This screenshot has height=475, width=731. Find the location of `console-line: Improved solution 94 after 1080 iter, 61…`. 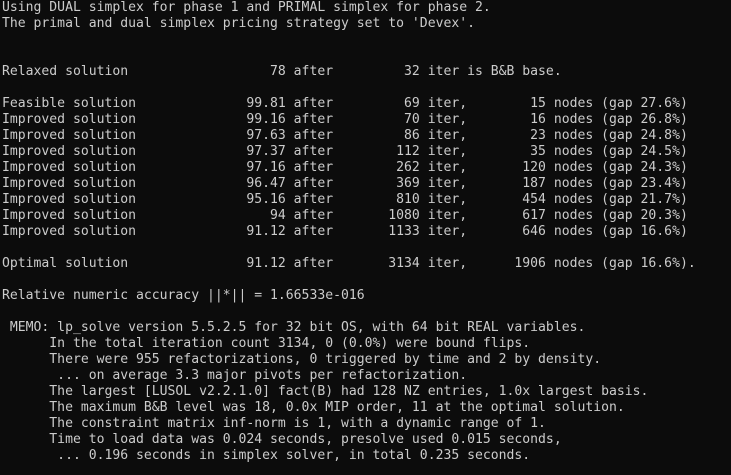

console-line: Improved solution 94 after 1080 iter, 61… is located at coordinates (345, 215).